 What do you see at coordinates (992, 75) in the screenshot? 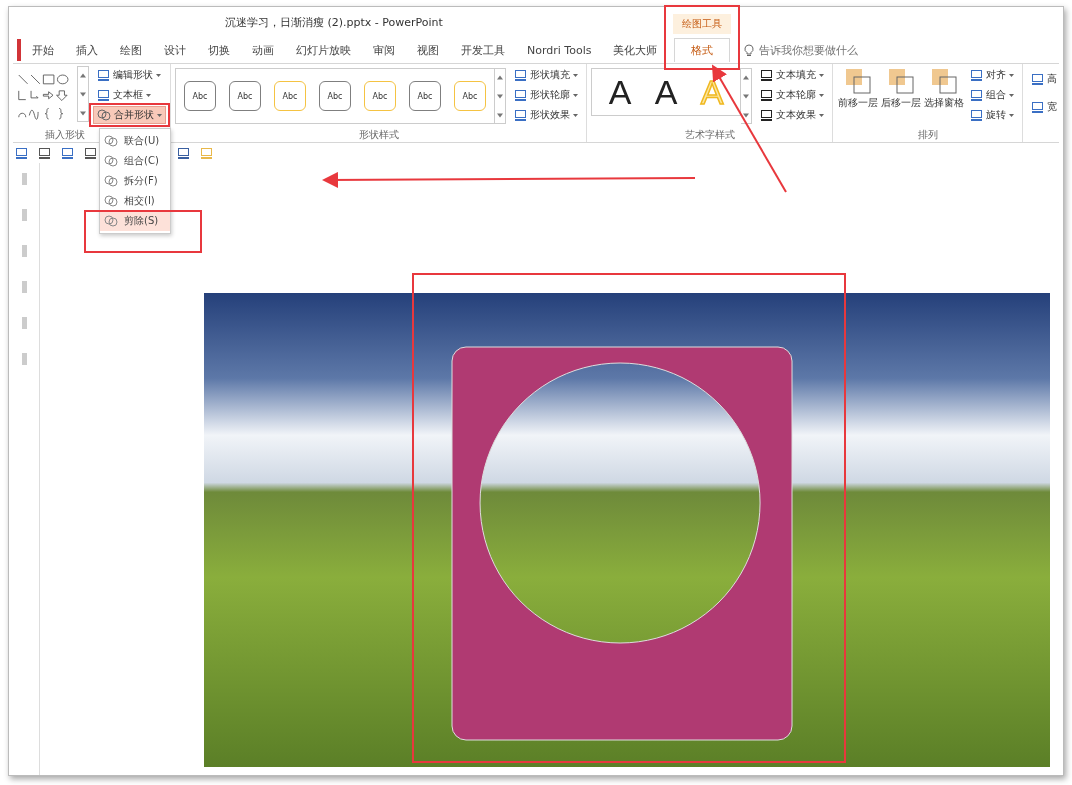
I see `ribbon-command: 对齐` at bounding box center [992, 75].